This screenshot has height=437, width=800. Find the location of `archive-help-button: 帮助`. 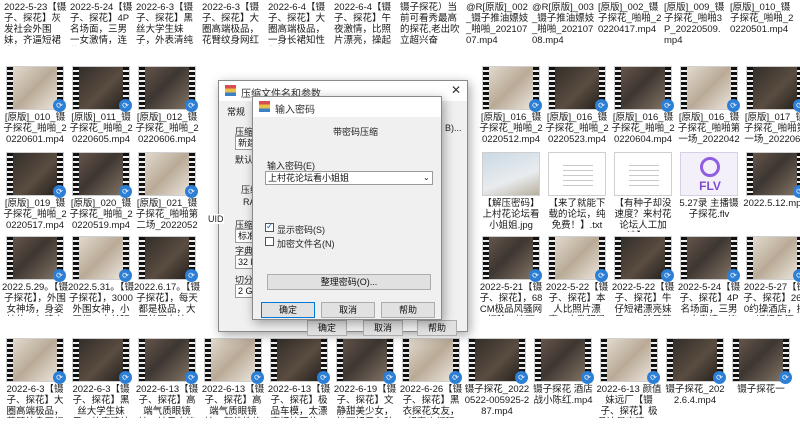

archive-help-button: 帮助 is located at coordinates (437, 328).